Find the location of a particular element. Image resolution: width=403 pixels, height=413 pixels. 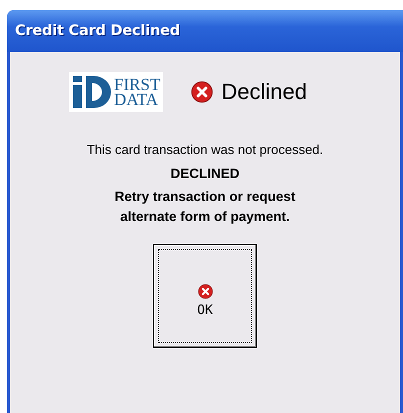

message-text: This card transaction was not processed. is located at coordinates (205, 149).